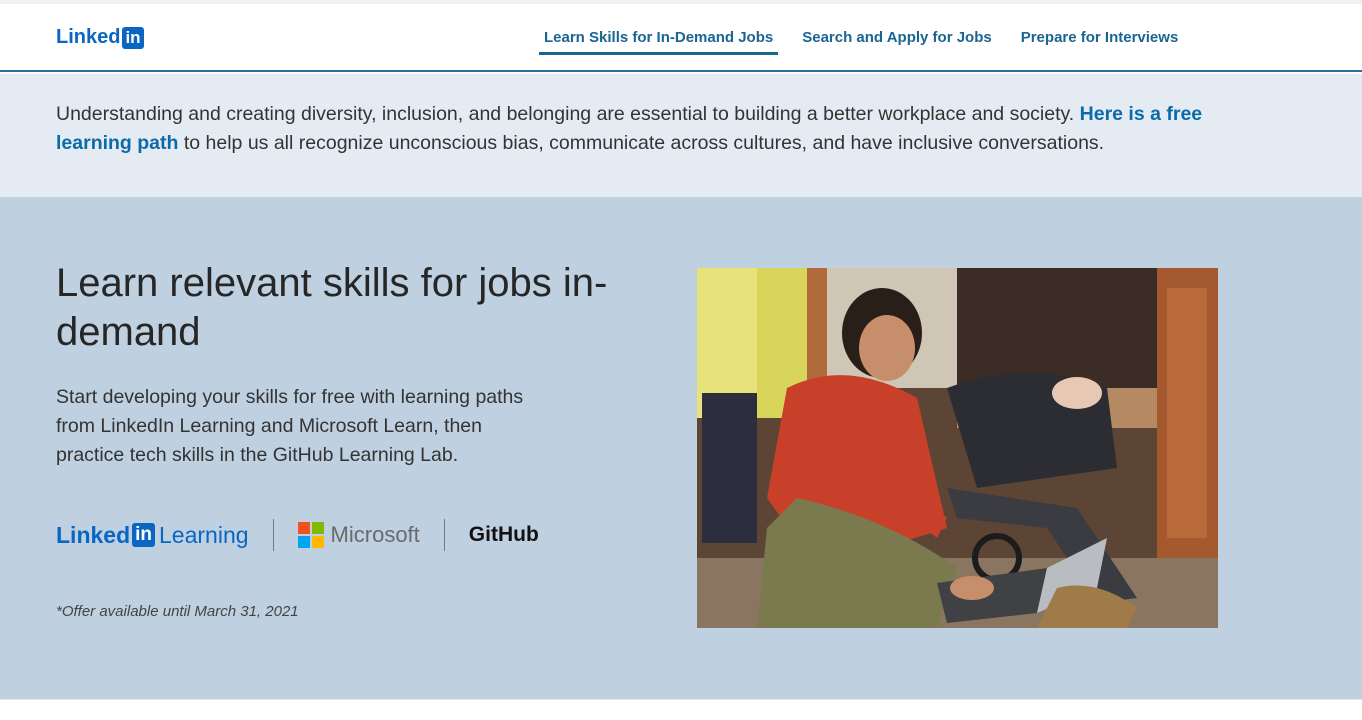 This screenshot has width=1362, height=720. I want to click on microsoft-squares-icon, so click(310, 535).